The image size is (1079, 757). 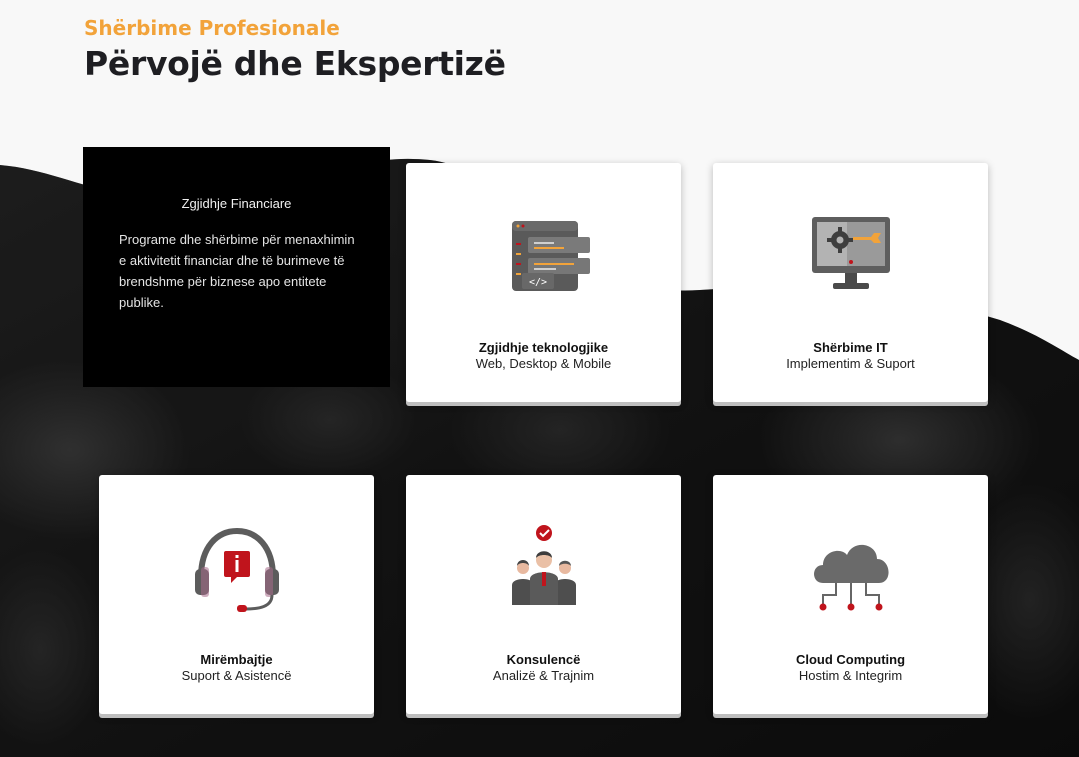 What do you see at coordinates (850, 363) in the screenshot?
I see `service-card-subtitle: Implementim & Suport` at bounding box center [850, 363].